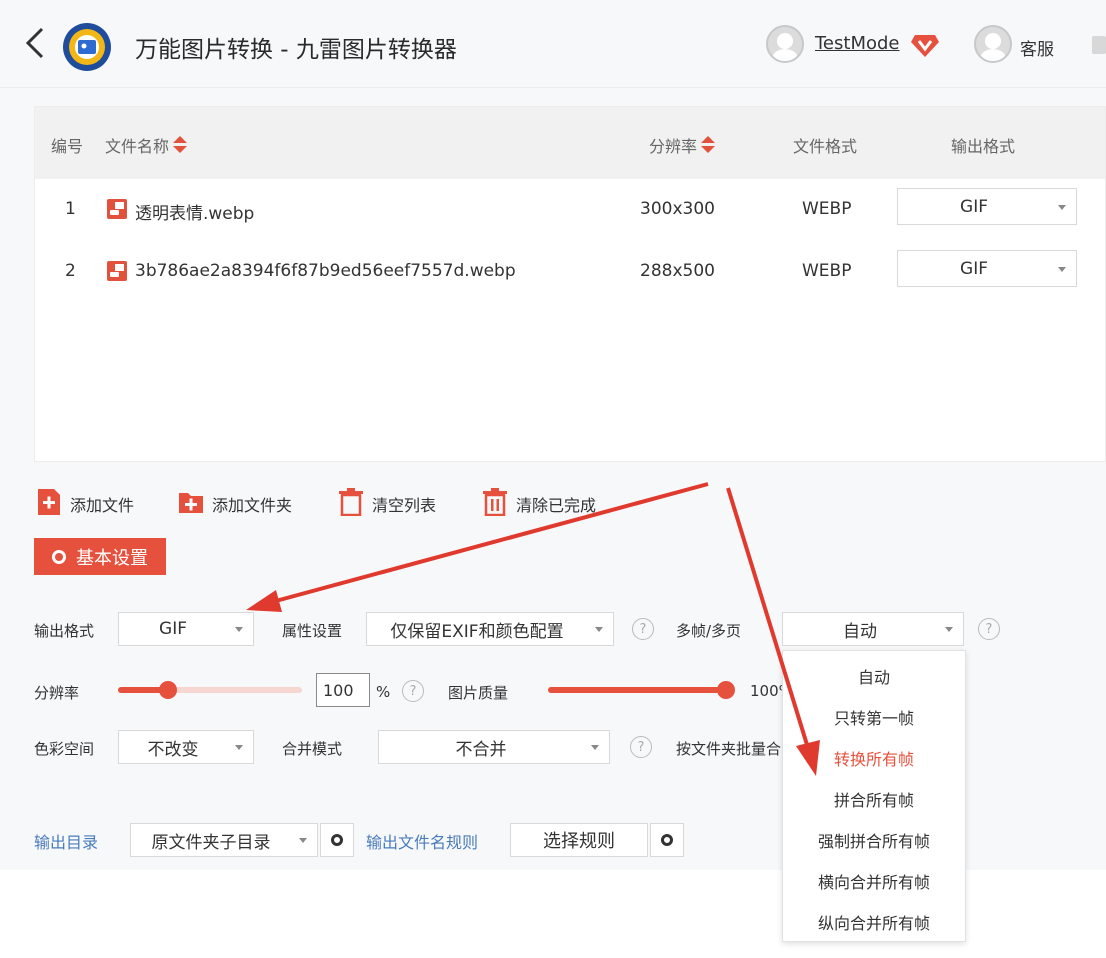 The height and width of the screenshot is (958, 1106). I want to click on column-output-format: 输出格式, so click(983, 146).